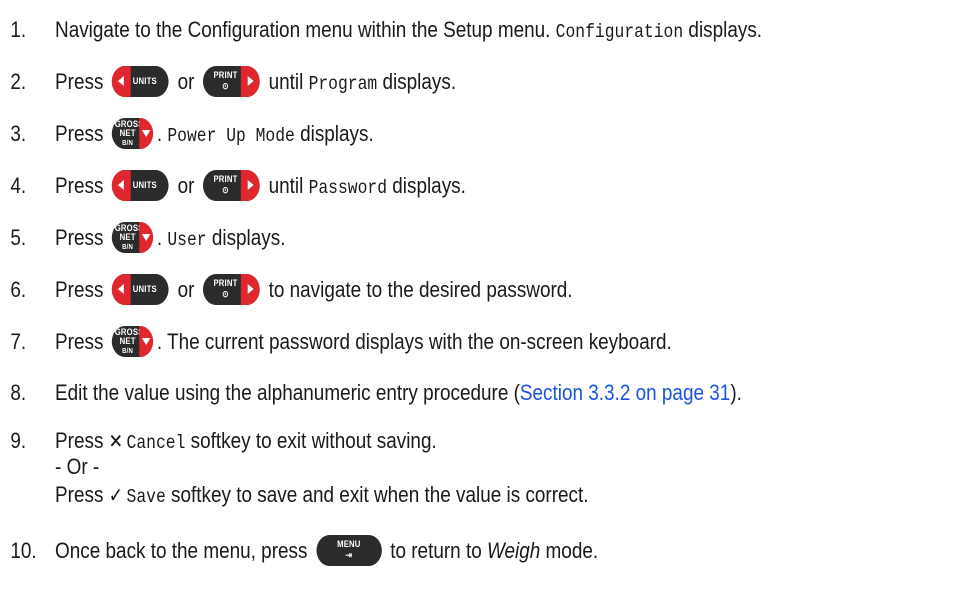 Image resolution: width=969 pixels, height=594 pixels. Describe the element at coordinates (18, 440) in the screenshot. I see `step-number: 9.` at that location.